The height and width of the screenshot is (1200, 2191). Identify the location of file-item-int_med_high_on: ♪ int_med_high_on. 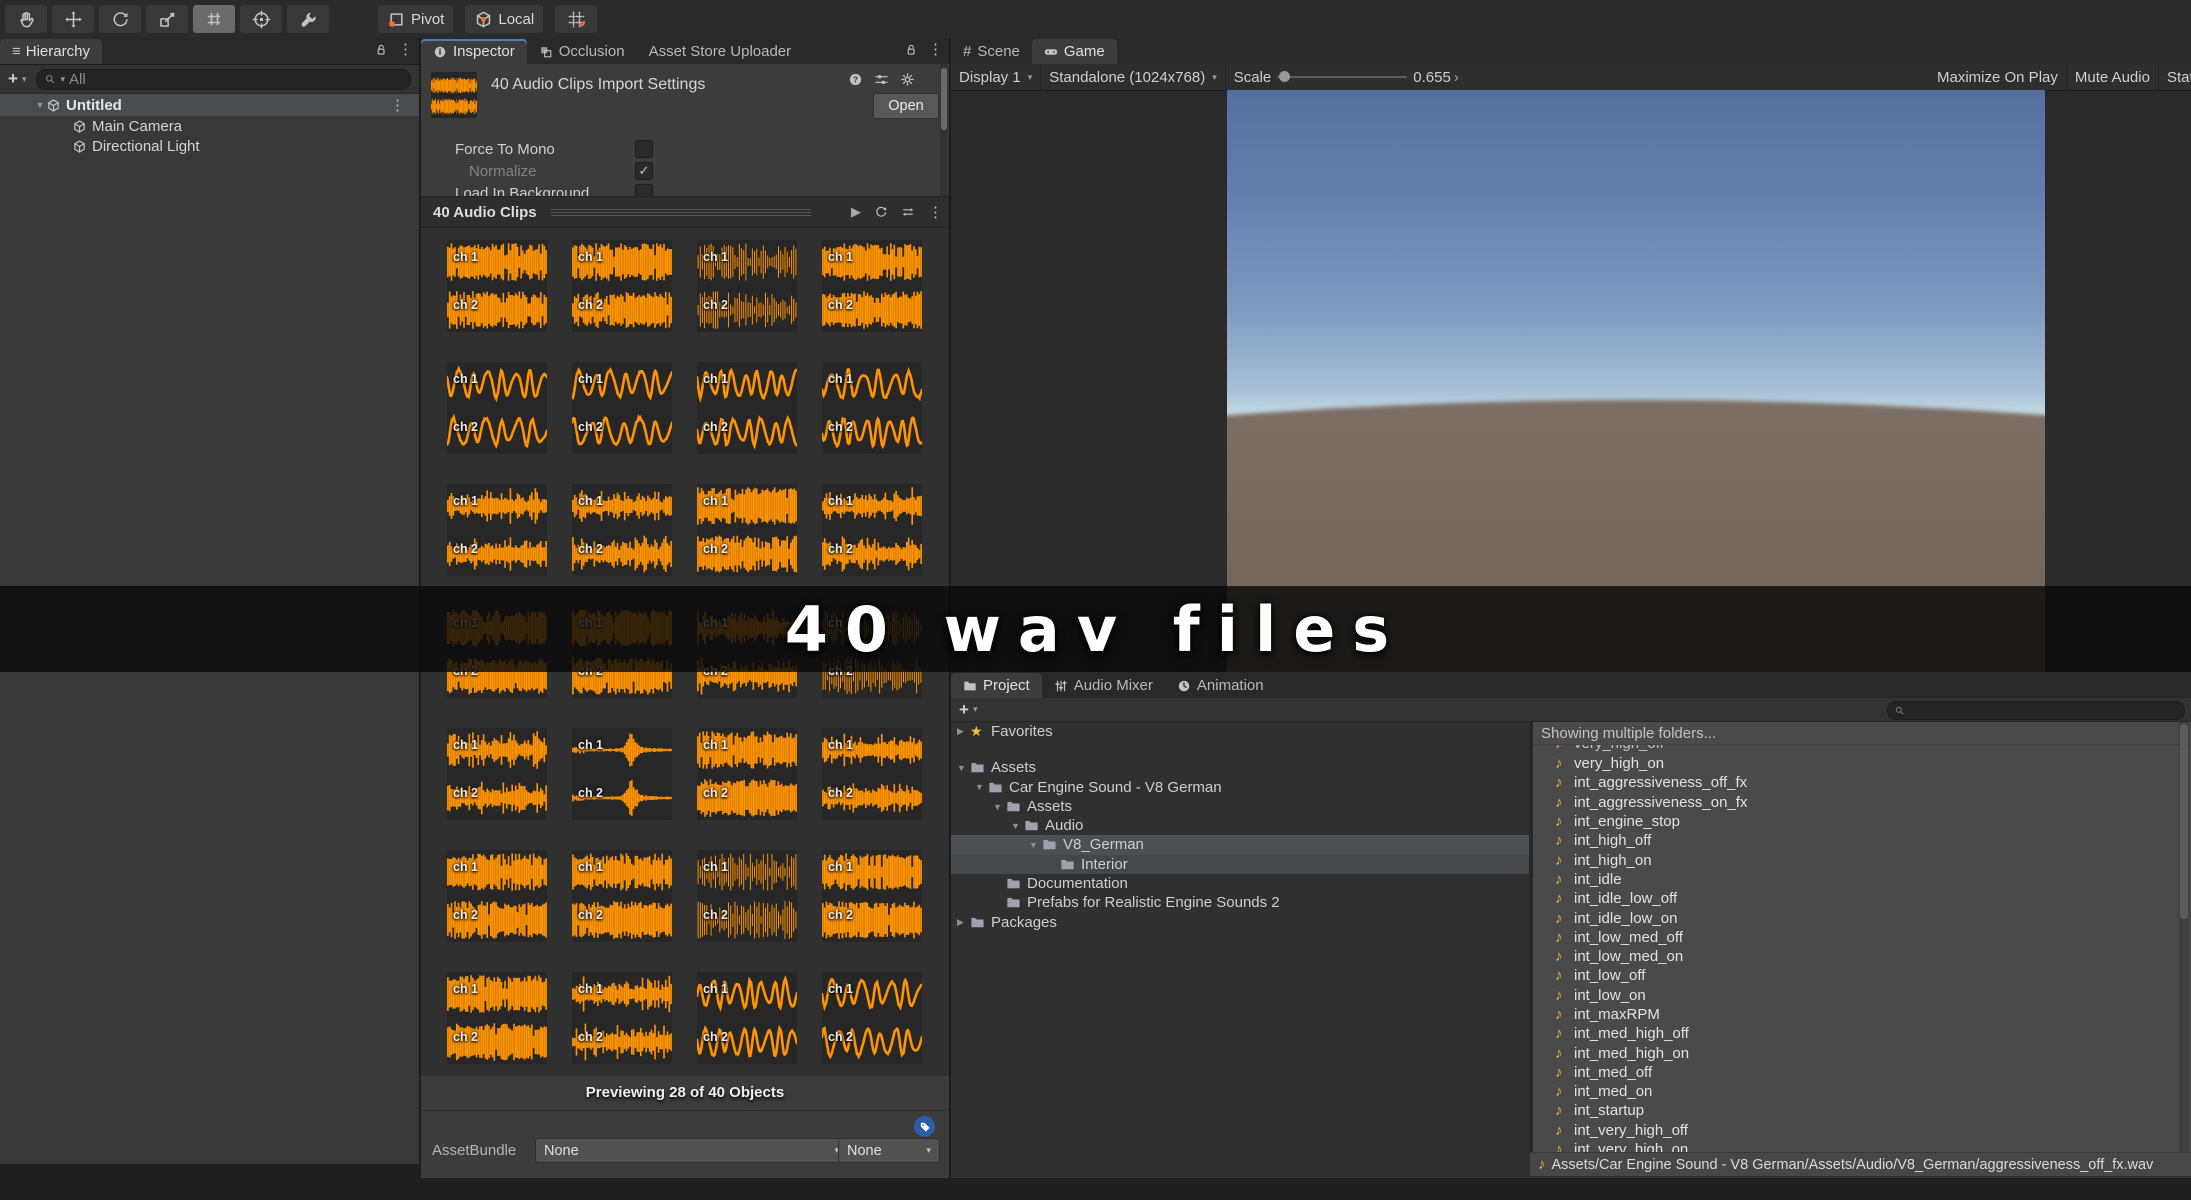
(1862, 1052).